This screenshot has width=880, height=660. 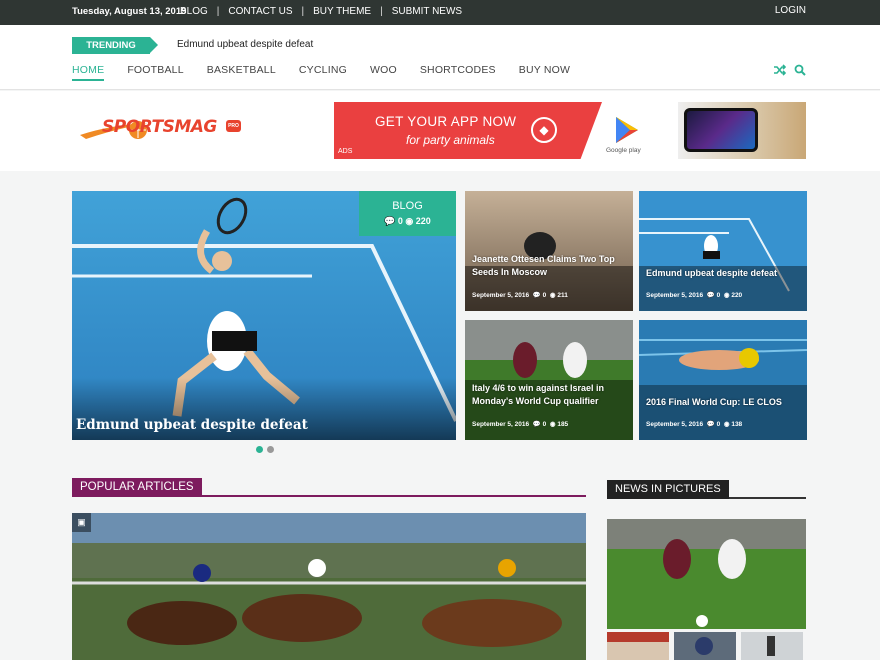 What do you see at coordinates (790, 10) in the screenshot?
I see `login-link: LOGIN` at bounding box center [790, 10].